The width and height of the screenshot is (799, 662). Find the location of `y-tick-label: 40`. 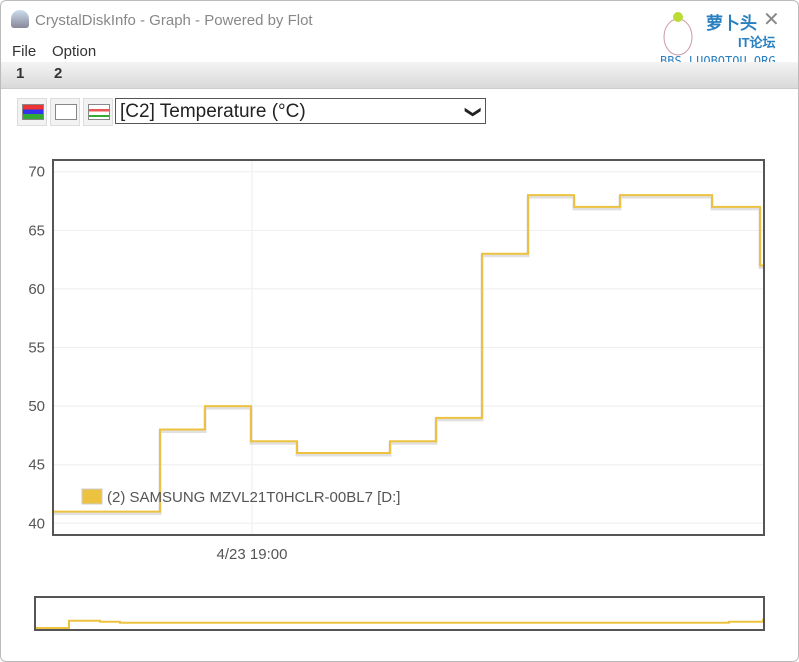

y-tick-label: 40 is located at coordinates (36, 523).